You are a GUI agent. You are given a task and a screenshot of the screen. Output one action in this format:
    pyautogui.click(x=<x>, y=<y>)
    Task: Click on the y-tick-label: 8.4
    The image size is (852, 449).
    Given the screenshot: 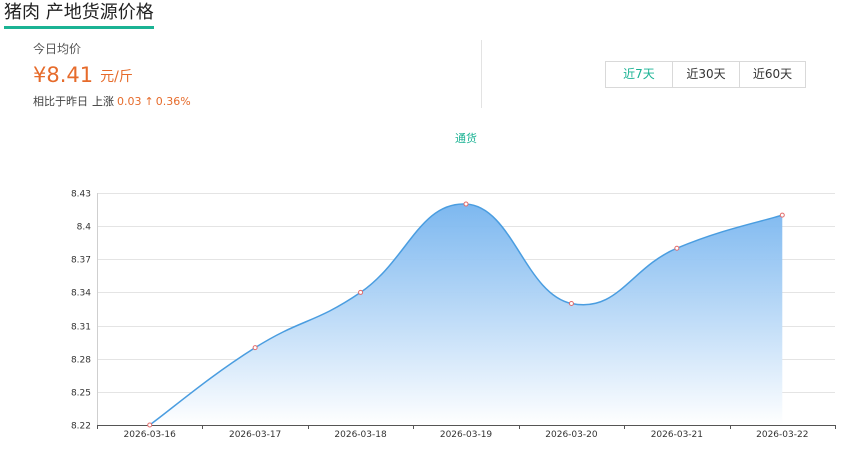 What is the action you would take?
    pyautogui.click(x=84, y=228)
    